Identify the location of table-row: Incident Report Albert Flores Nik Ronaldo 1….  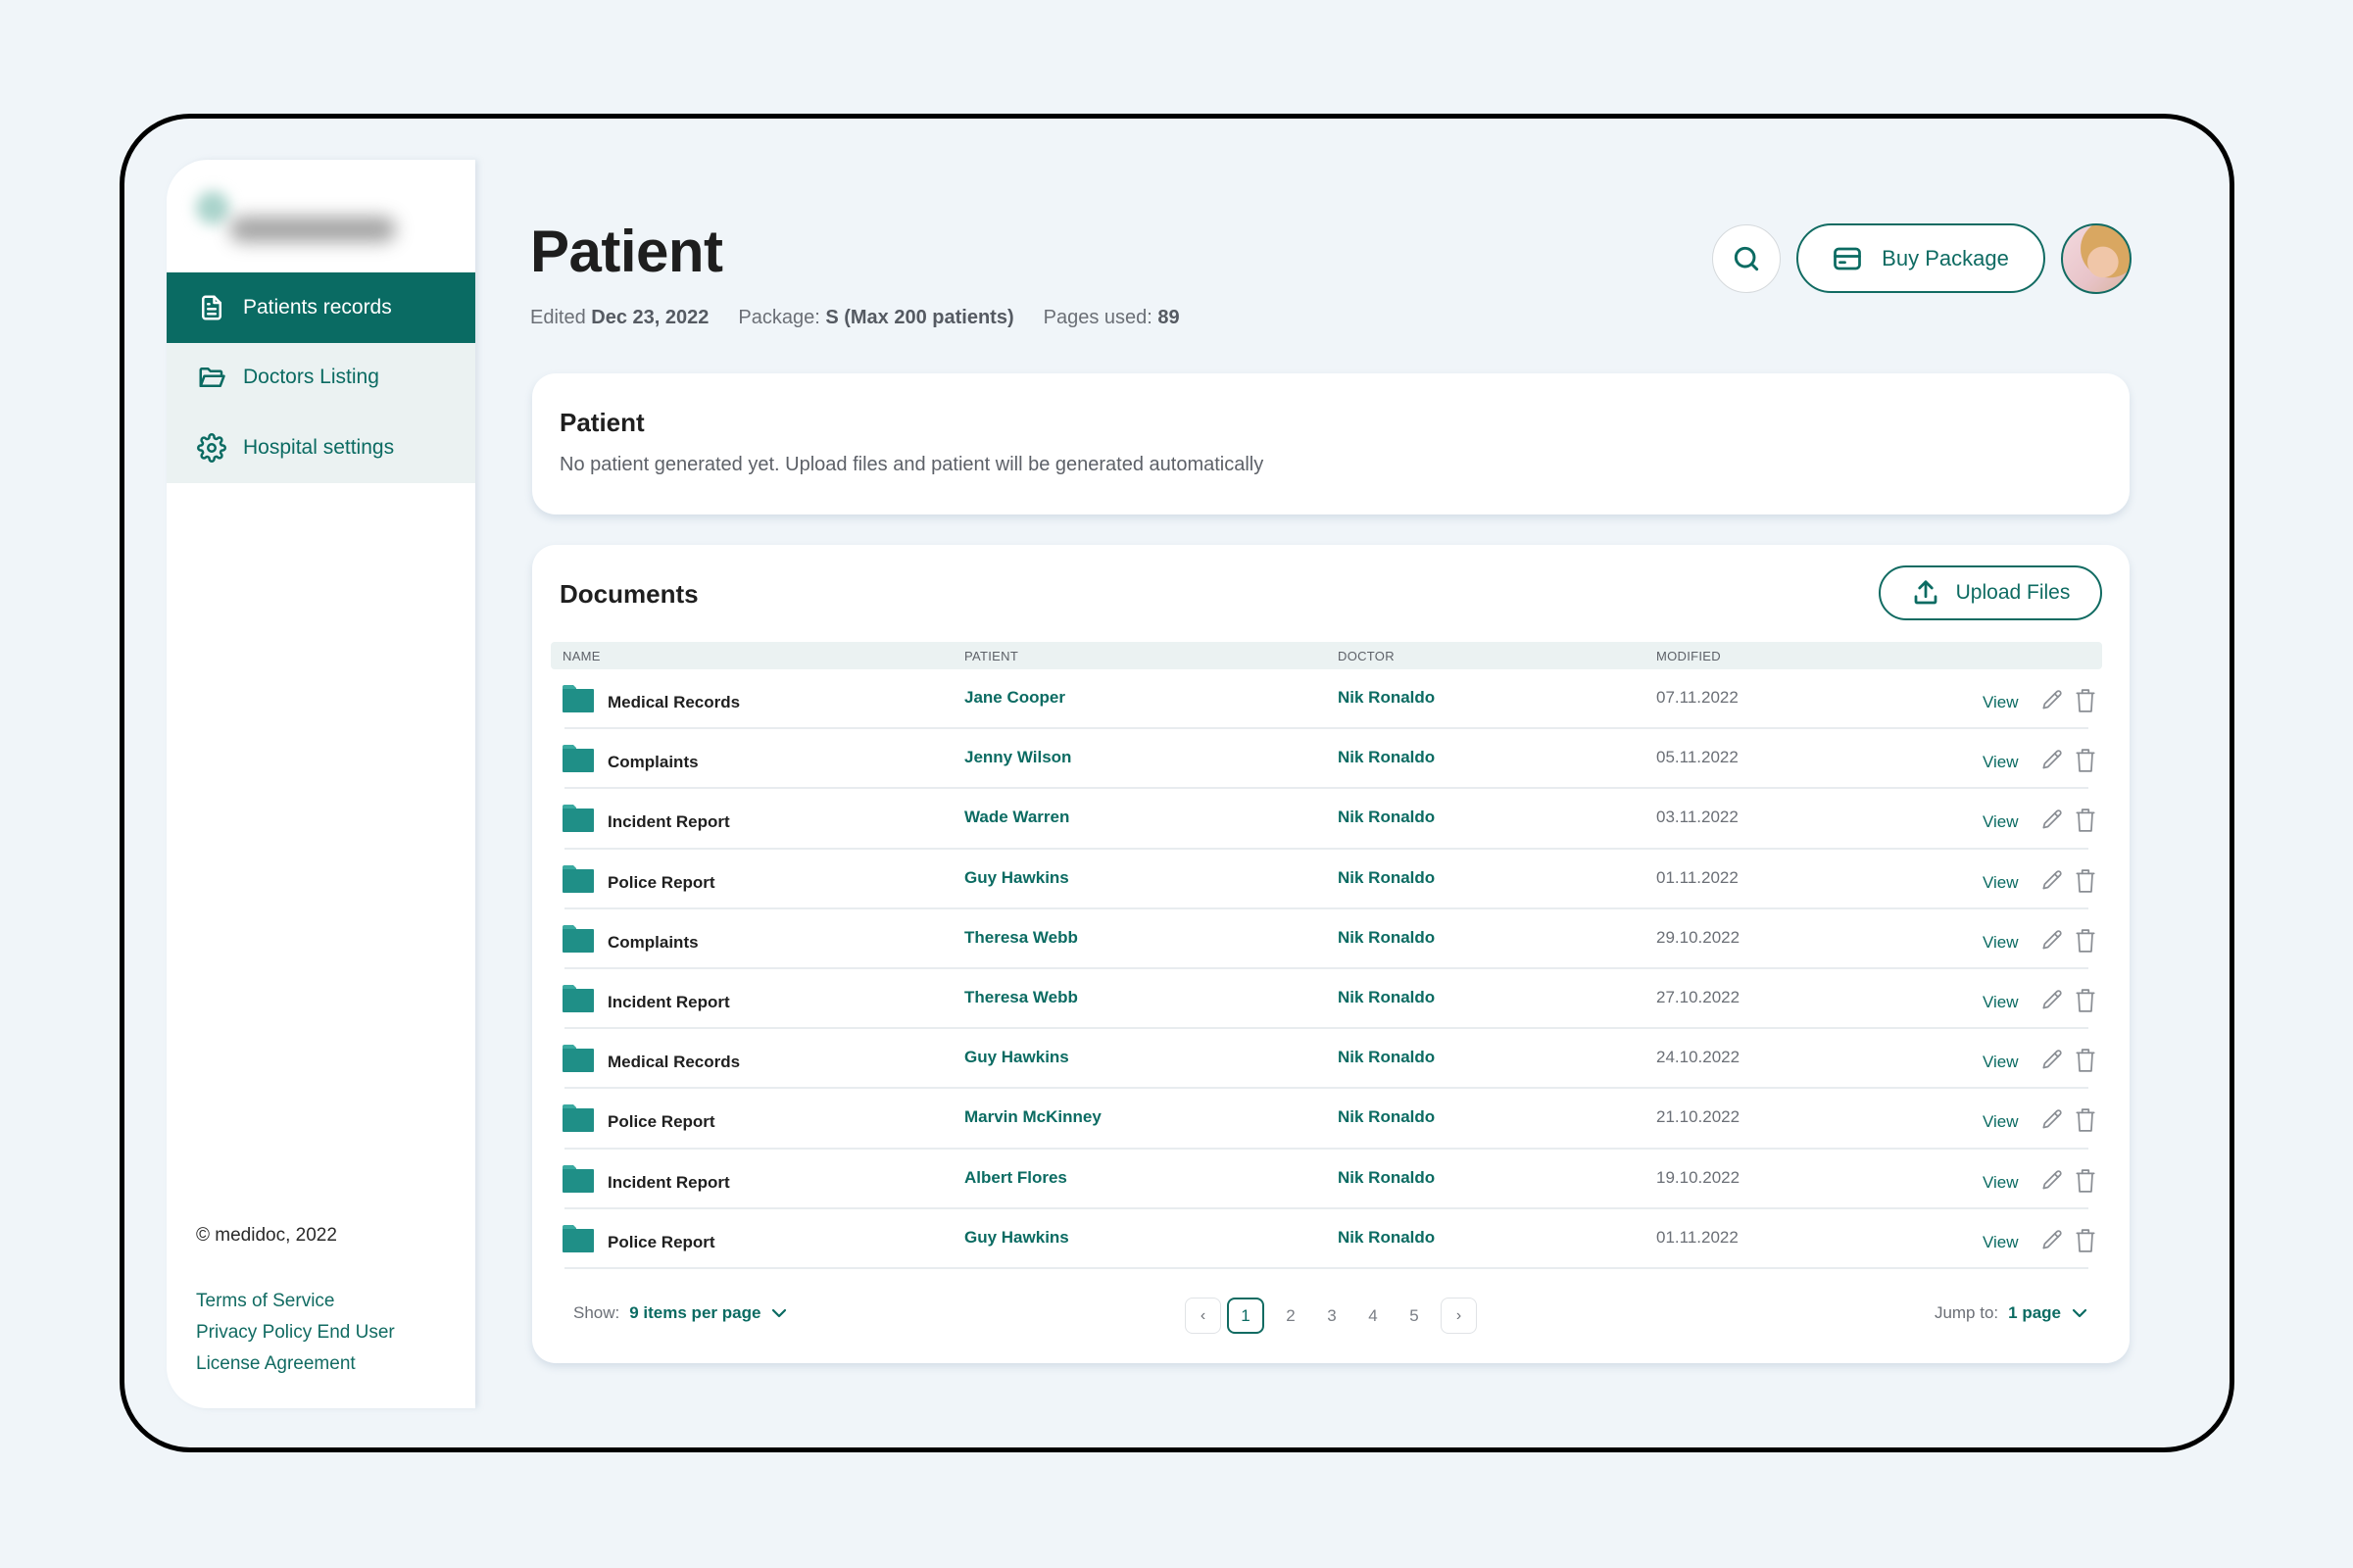
(1329, 1179).